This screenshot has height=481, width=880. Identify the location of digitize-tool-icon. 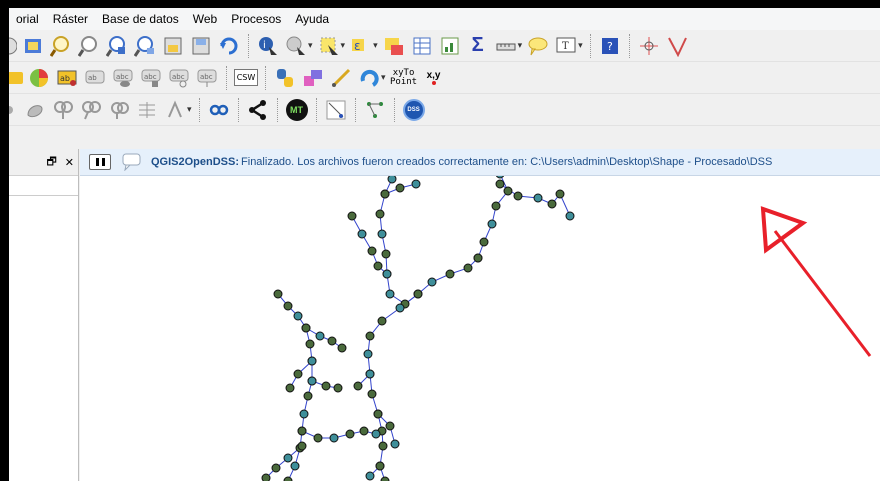
(341, 78).